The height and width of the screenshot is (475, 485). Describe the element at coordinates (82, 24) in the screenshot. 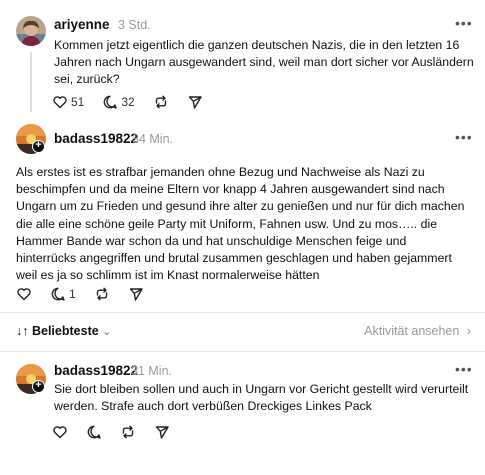

I see `post-username: ariyenne` at that location.